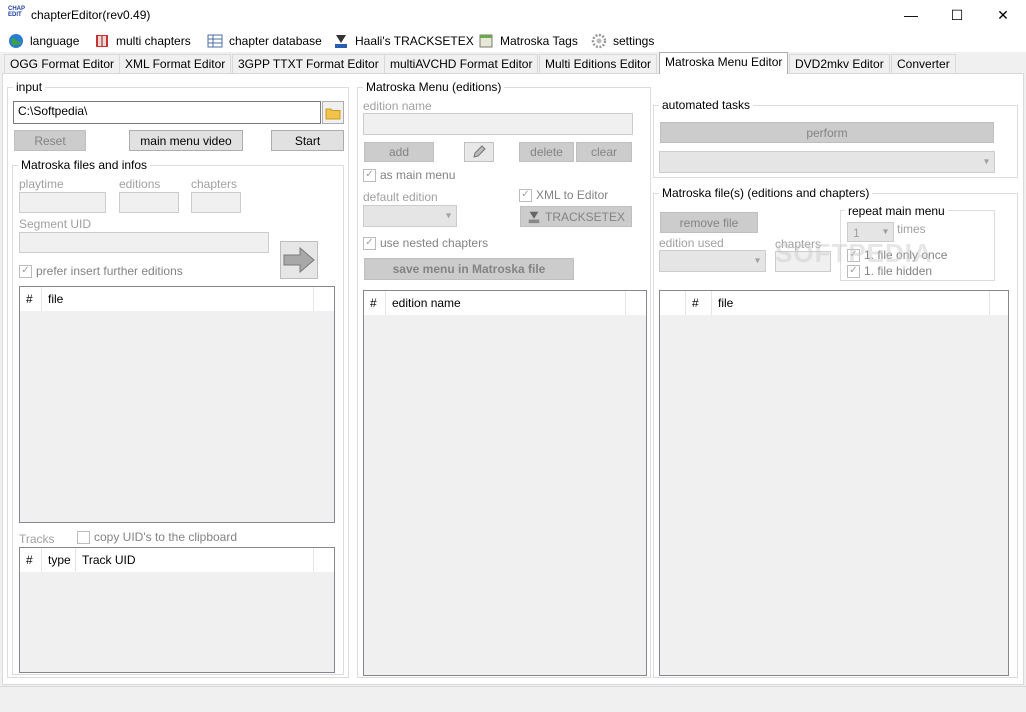 The height and width of the screenshot is (712, 1026). Describe the element at coordinates (31, 560) in the screenshot. I see `tracks-col-number: #` at that location.